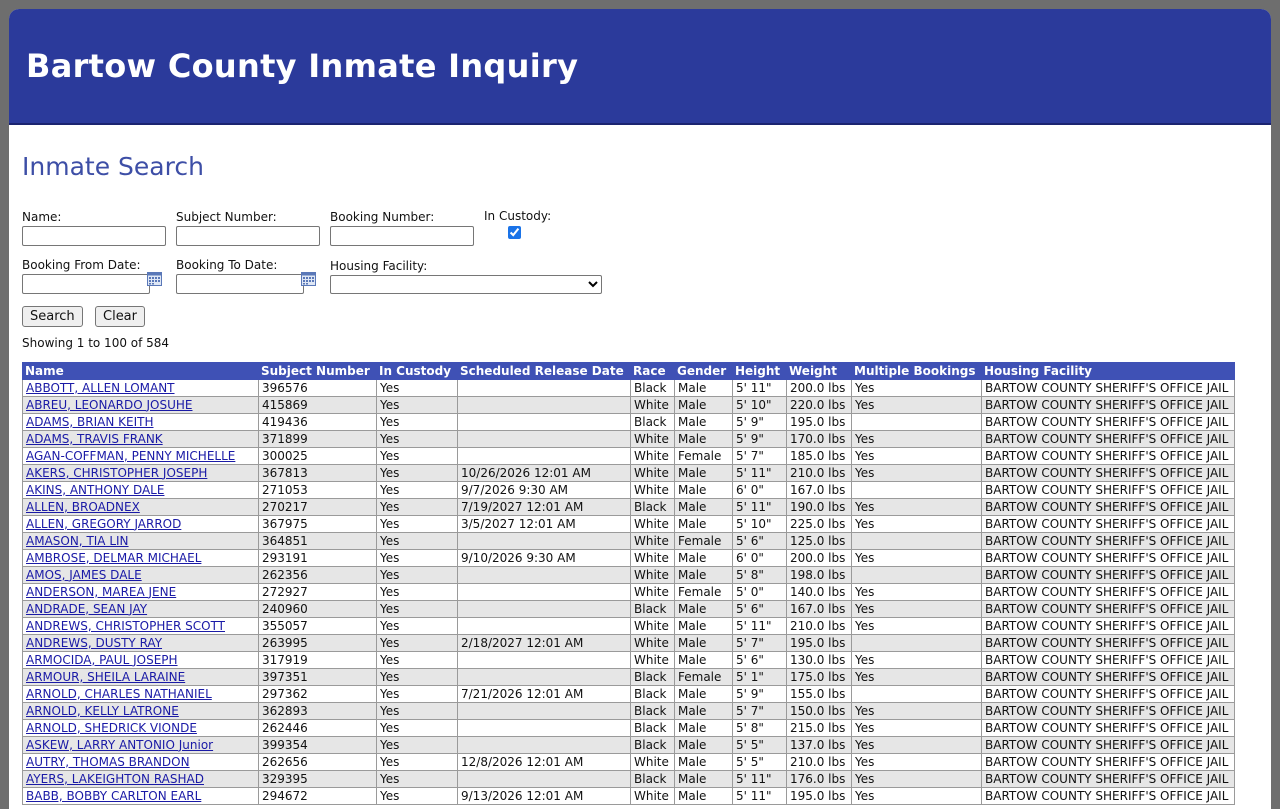 The height and width of the screenshot is (809, 1280). What do you see at coordinates (116, 473) in the screenshot?
I see `inmate-name-link: AKERS, CHRISTOPHER JOSEPH` at bounding box center [116, 473].